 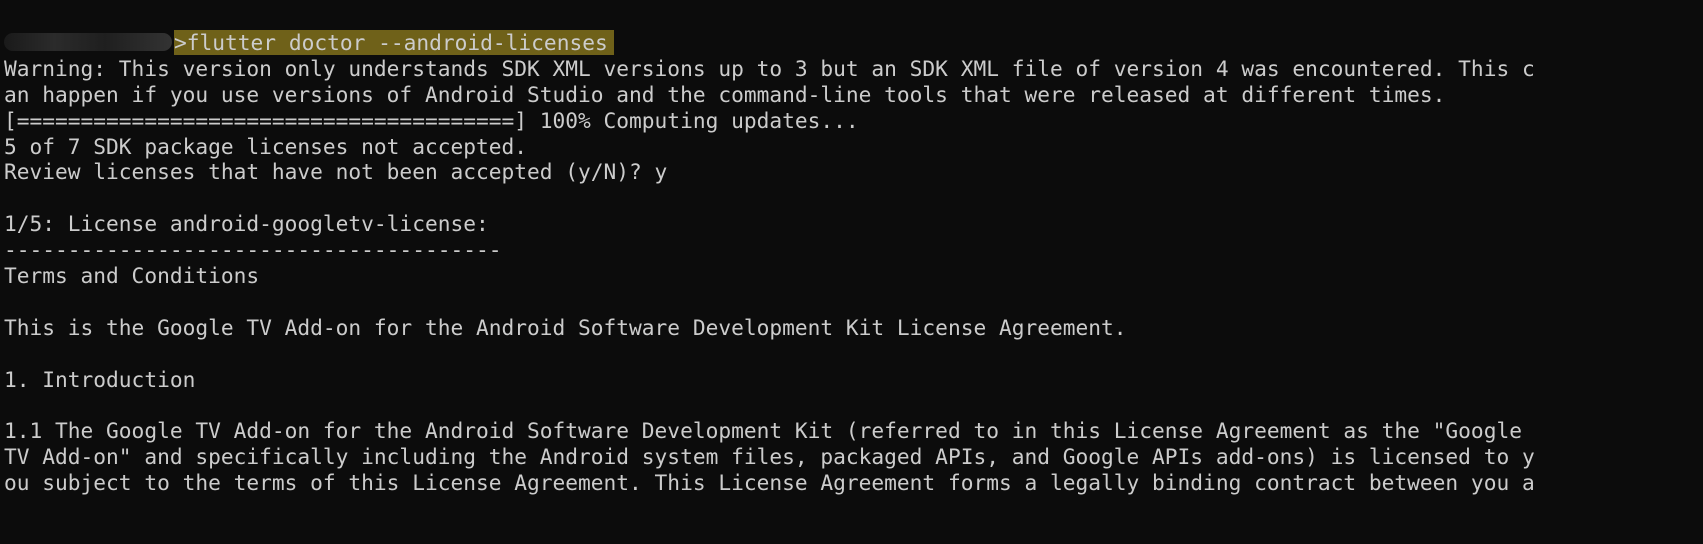 I want to click on command-text: flutter doctor --android-licenses, so click(x=397, y=42).